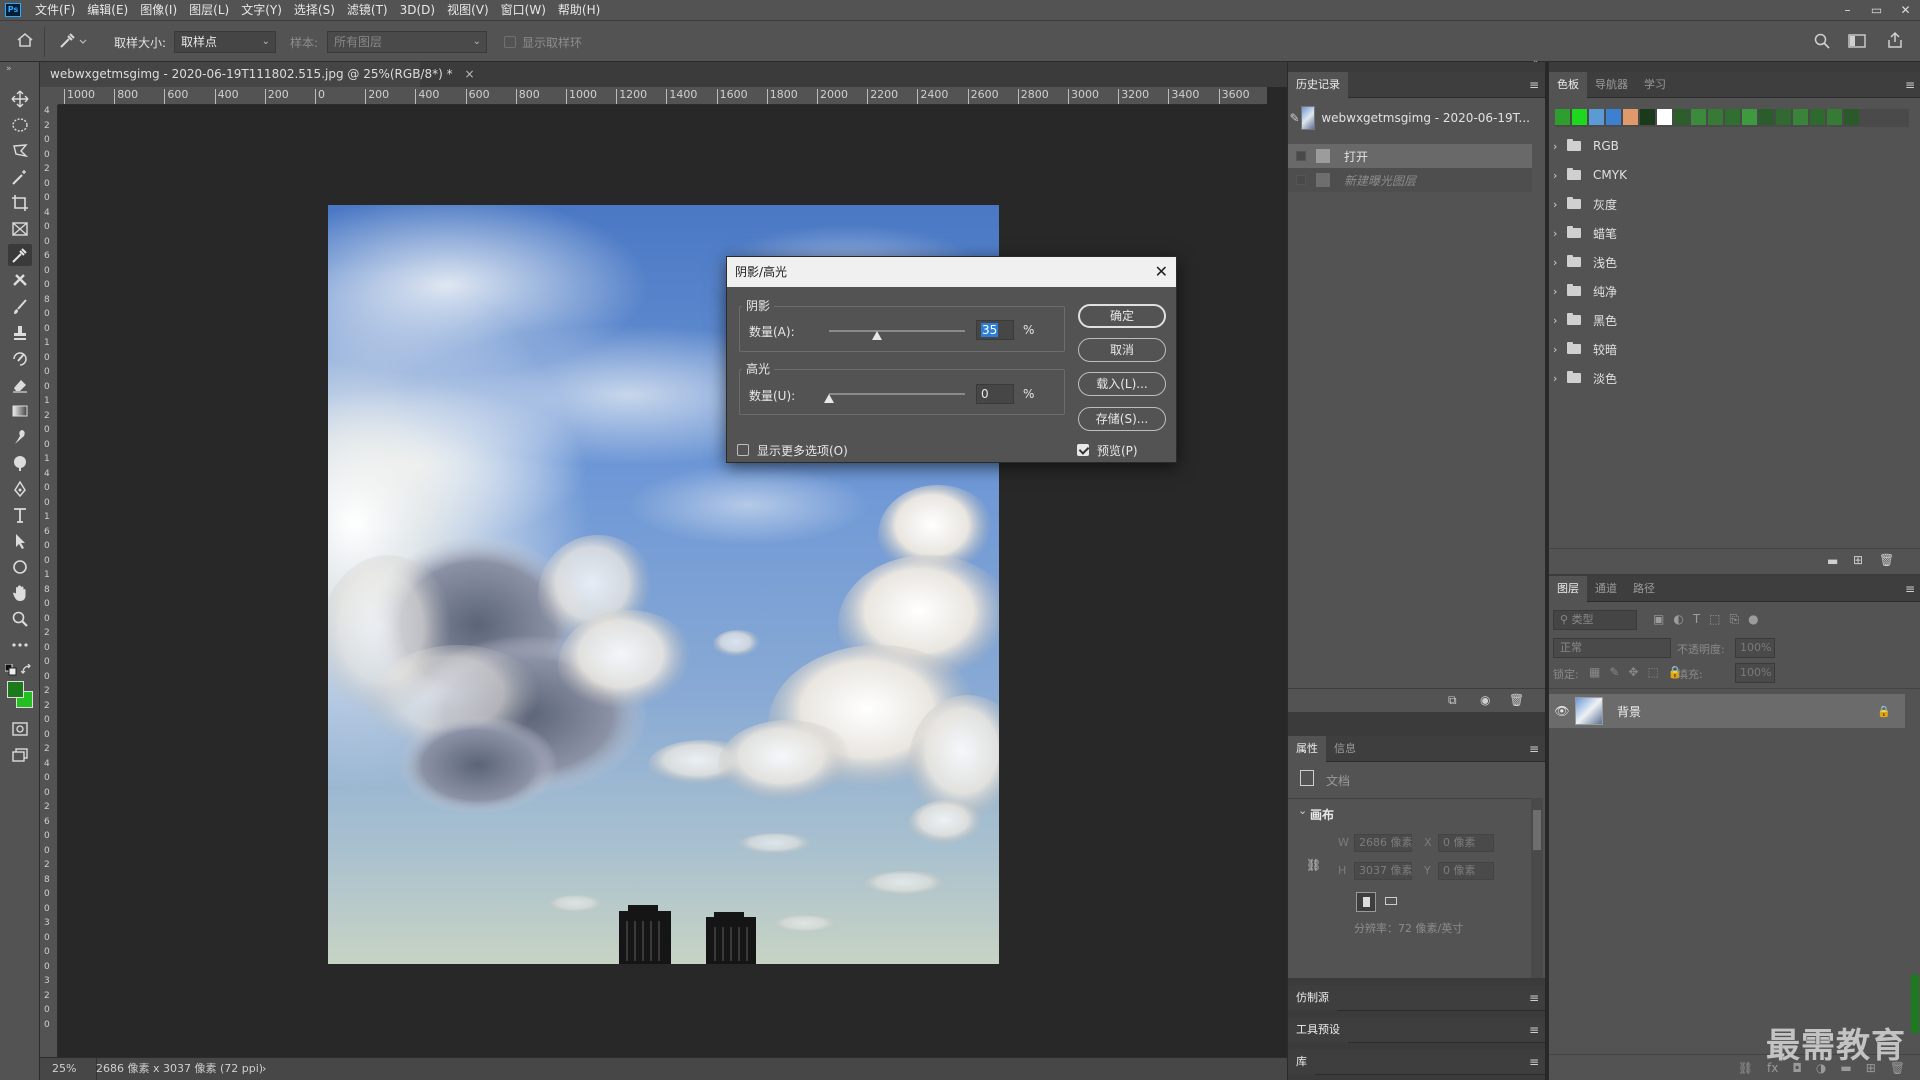  Describe the element at coordinates (20, 255) in the screenshot. I see `eyedropper-tool-icon` at that location.